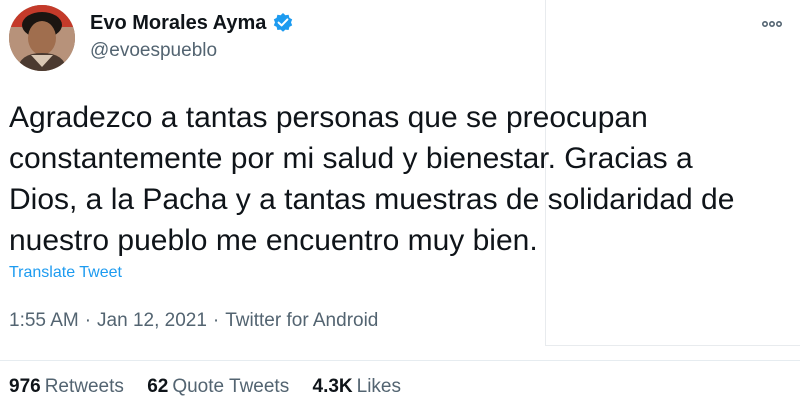 The height and width of the screenshot is (416, 800). I want to click on stat-label: Quote Tweets, so click(231, 386).